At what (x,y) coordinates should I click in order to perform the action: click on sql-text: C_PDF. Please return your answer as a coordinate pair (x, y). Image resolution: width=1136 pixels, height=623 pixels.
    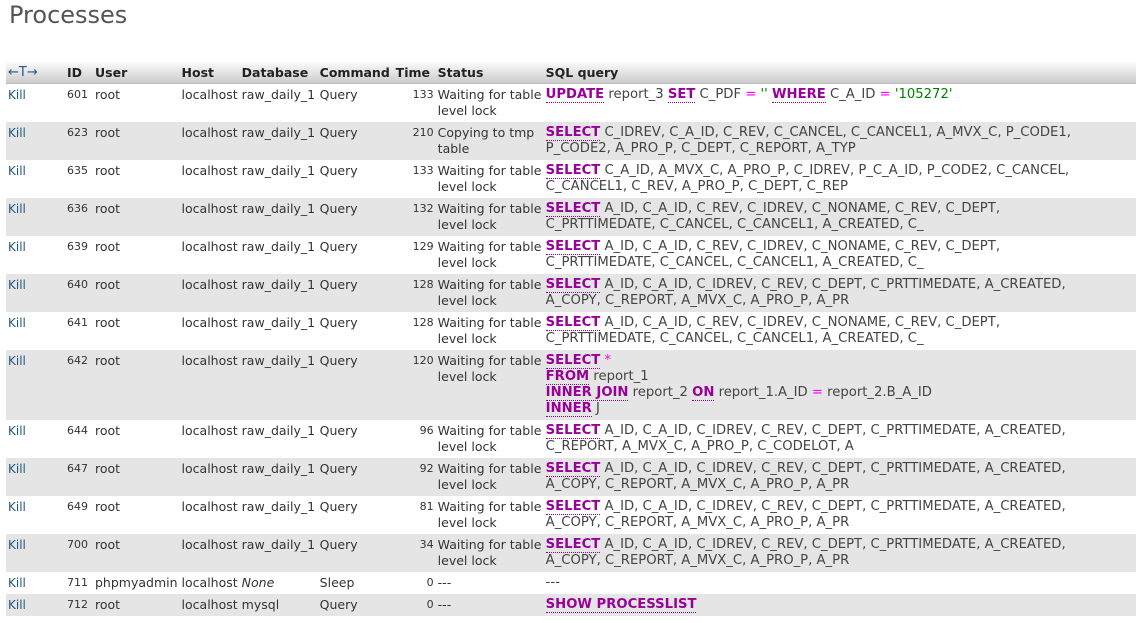
    Looking at the image, I should click on (720, 94).